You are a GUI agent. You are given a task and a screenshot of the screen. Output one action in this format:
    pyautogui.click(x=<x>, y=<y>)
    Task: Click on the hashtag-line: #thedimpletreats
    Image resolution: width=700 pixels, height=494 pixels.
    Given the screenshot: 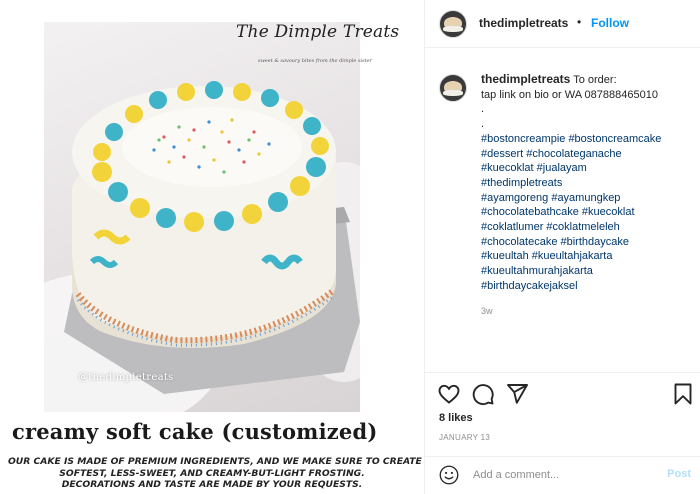 What is the action you would take?
    pyautogui.click(x=588, y=183)
    